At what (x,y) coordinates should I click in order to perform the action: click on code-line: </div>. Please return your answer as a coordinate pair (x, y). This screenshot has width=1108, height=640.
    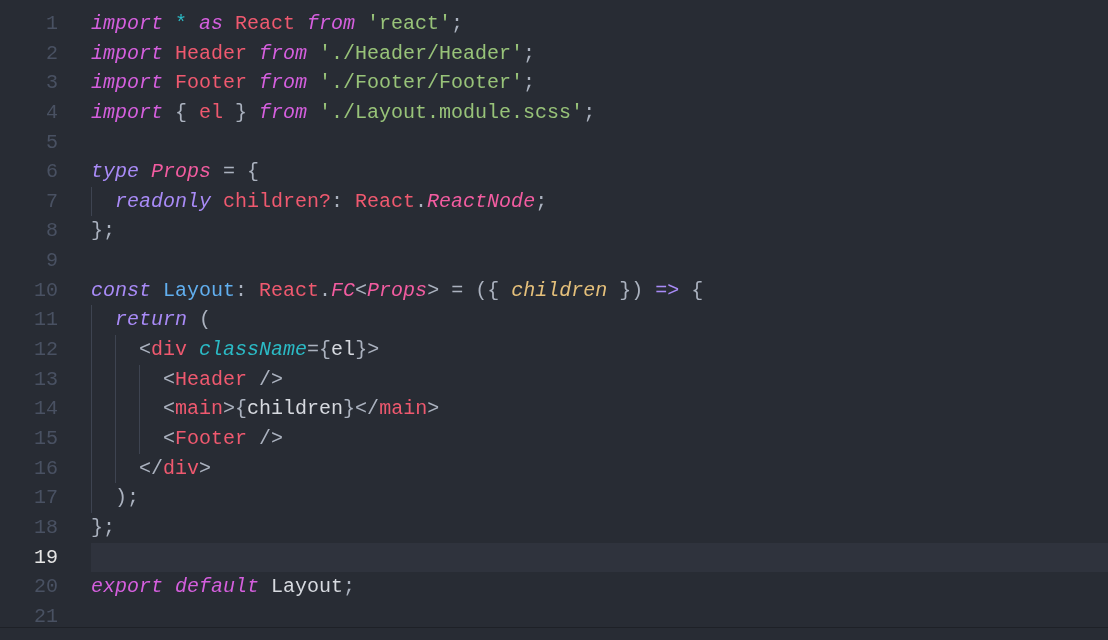
    Looking at the image, I should click on (175, 468).